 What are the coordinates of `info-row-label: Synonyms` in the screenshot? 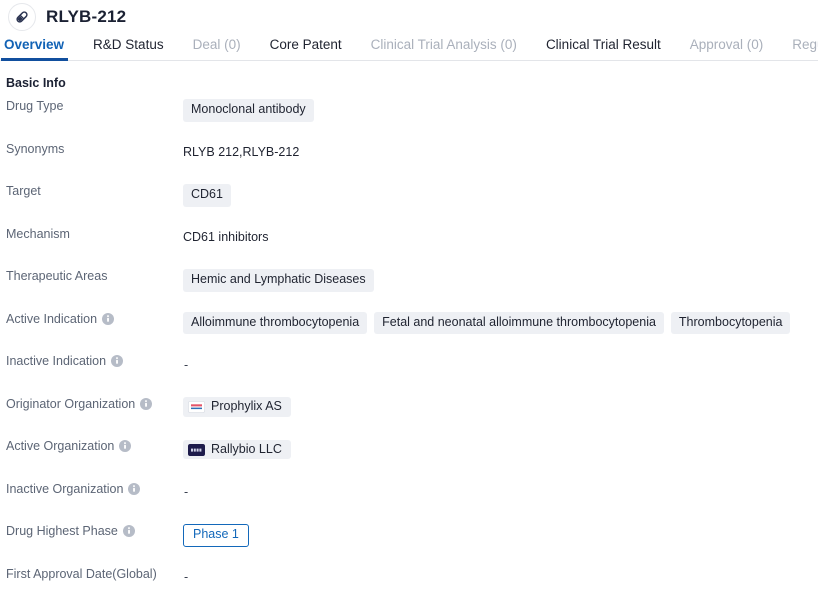 It's located at (91, 149).